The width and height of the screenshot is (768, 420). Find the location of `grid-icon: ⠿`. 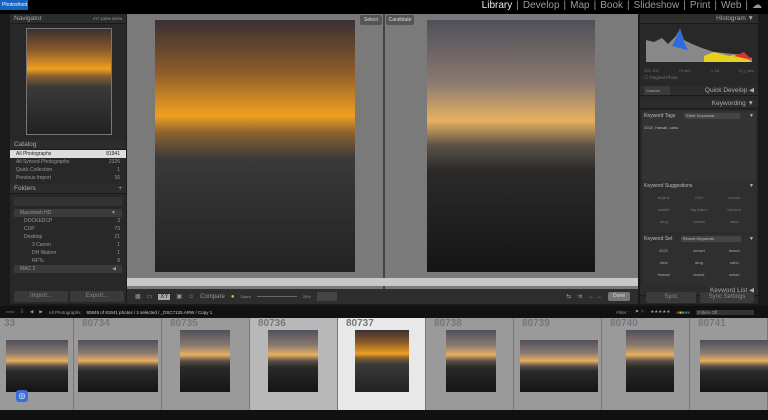

grid-icon: ⠿ is located at coordinates (22, 312).